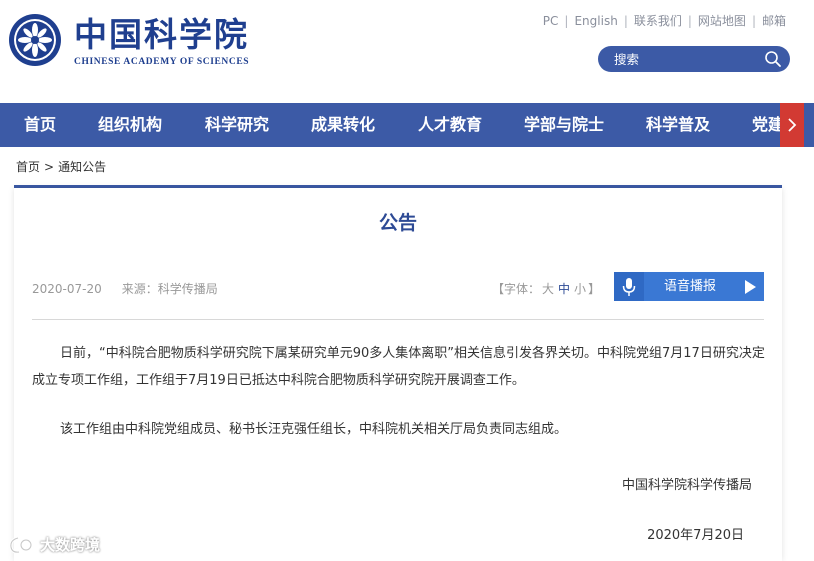 This screenshot has height=561, width=814. What do you see at coordinates (750, 287) in the screenshot?
I see `play-icon` at bounding box center [750, 287].